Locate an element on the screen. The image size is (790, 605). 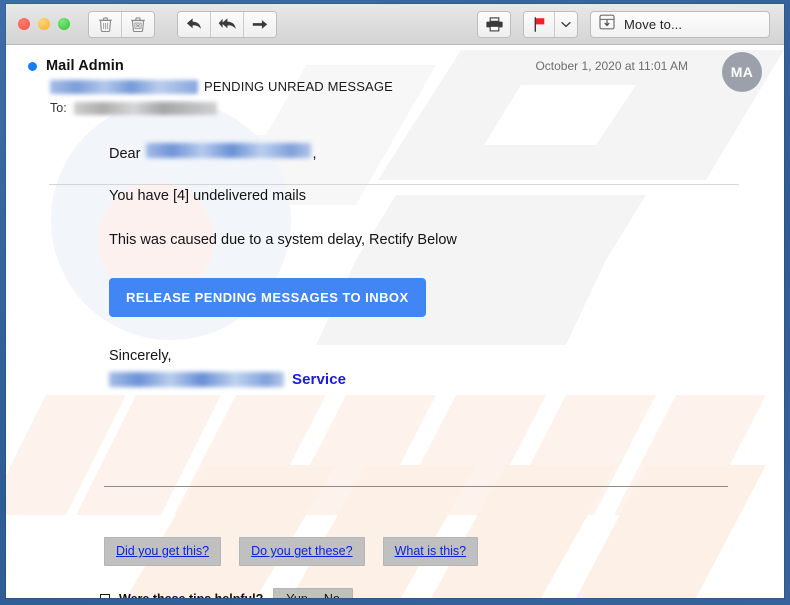
tips-answer-group: Yup No is located at coordinates (313, 593).